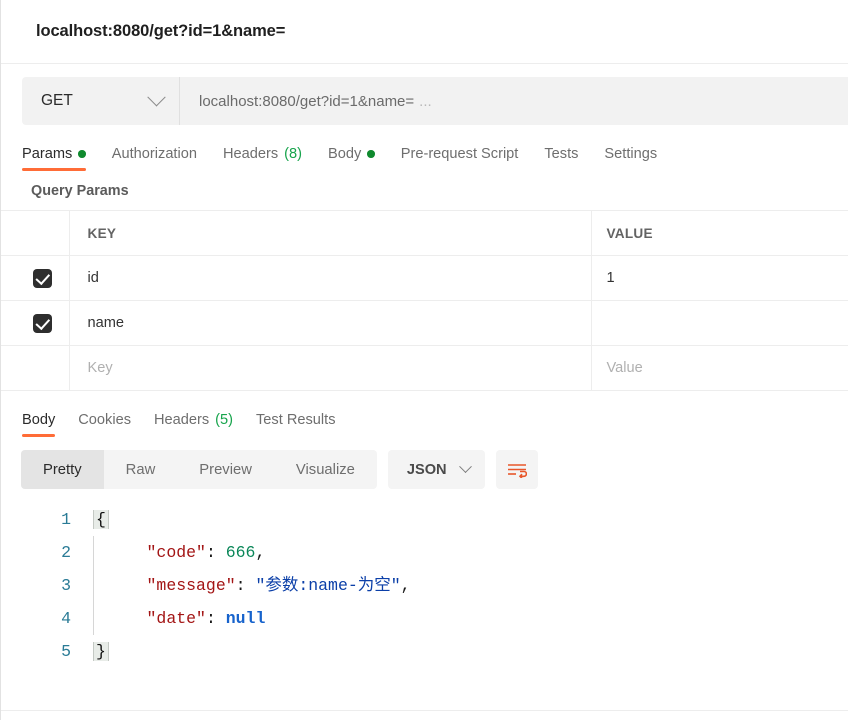  I want to click on table-header-row: KEY VALUE, so click(424, 233).